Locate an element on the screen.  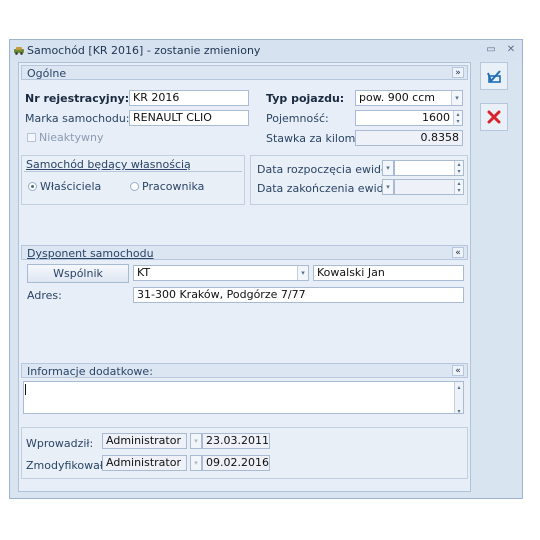
modified-date-toggle: ▾ is located at coordinates (196, 463).